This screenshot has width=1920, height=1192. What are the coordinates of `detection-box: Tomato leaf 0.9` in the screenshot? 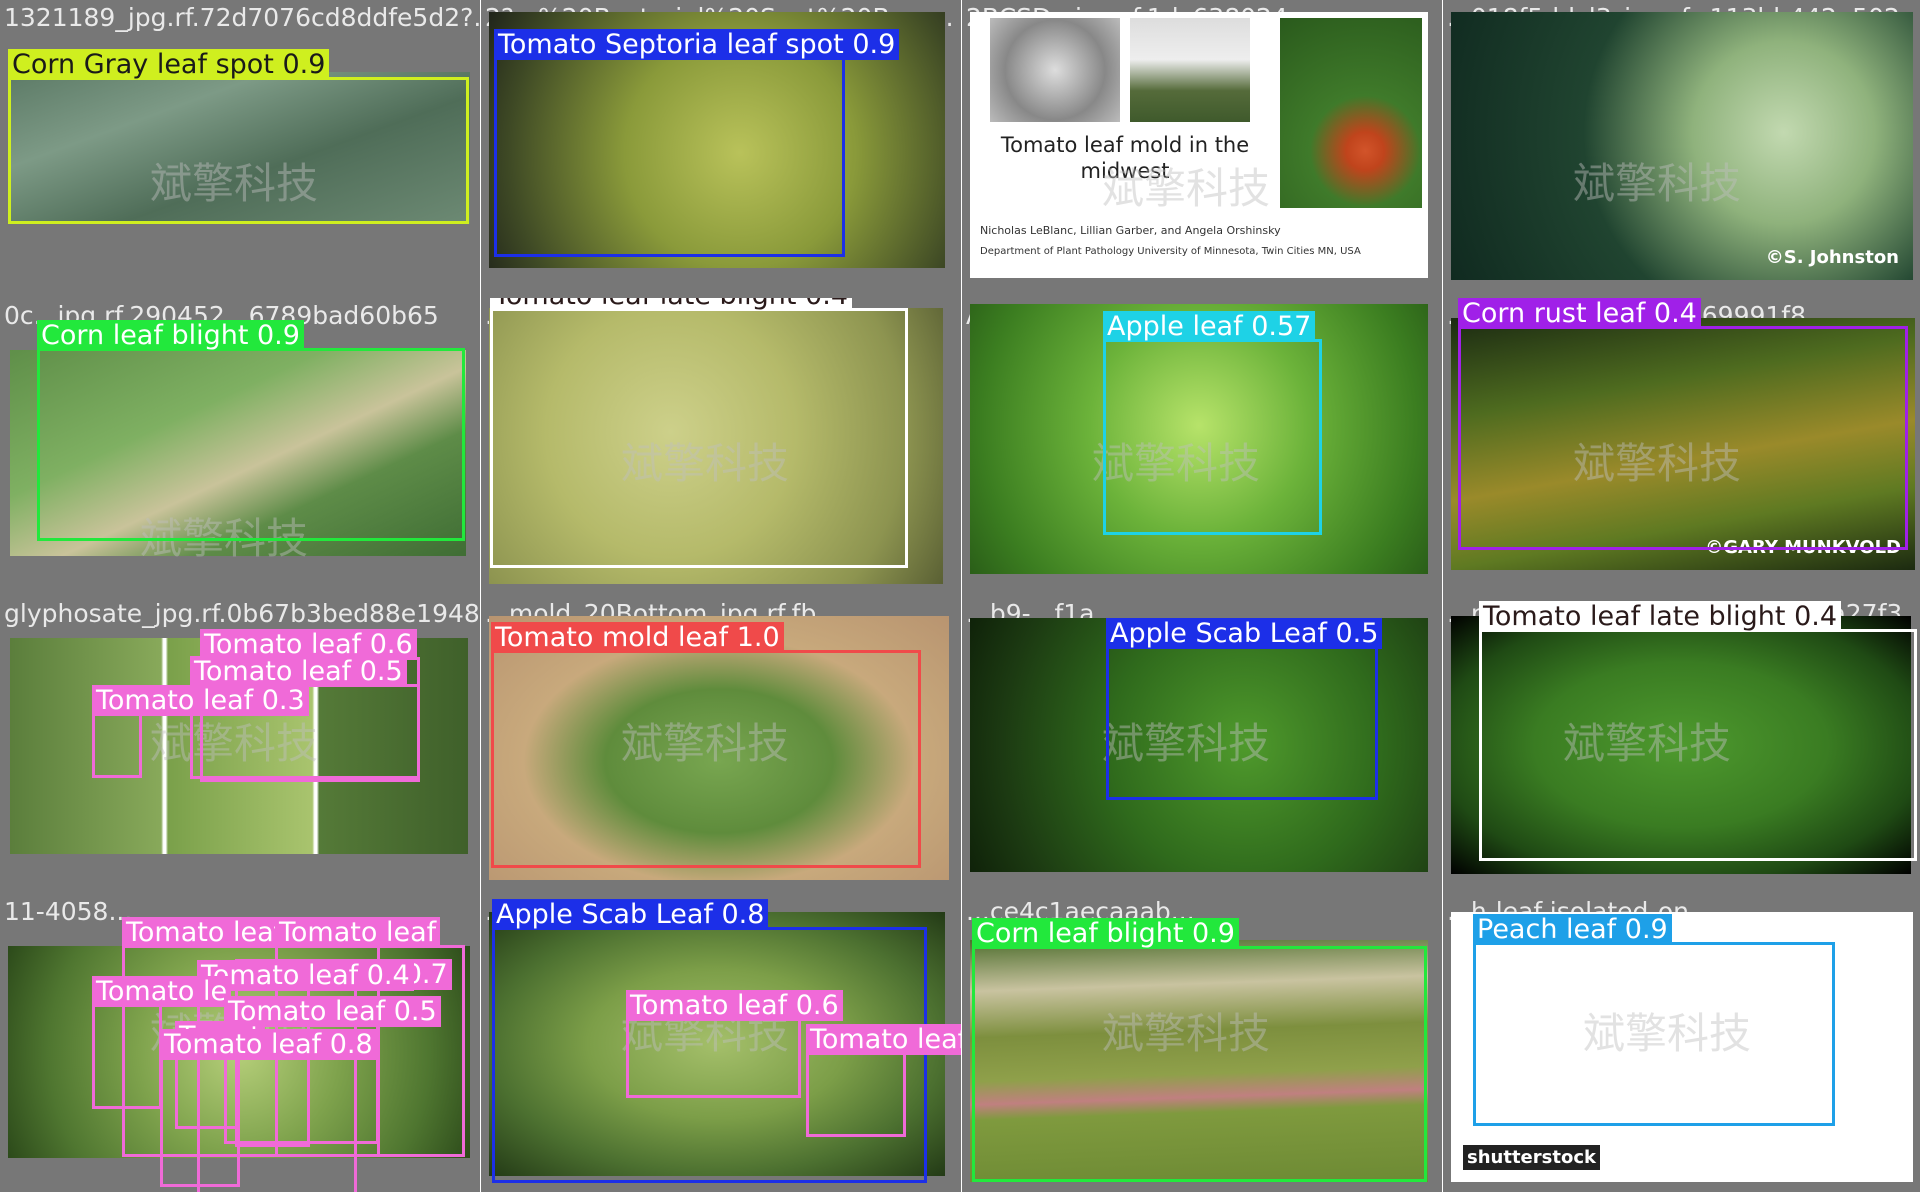 It's located at (883, 1080).